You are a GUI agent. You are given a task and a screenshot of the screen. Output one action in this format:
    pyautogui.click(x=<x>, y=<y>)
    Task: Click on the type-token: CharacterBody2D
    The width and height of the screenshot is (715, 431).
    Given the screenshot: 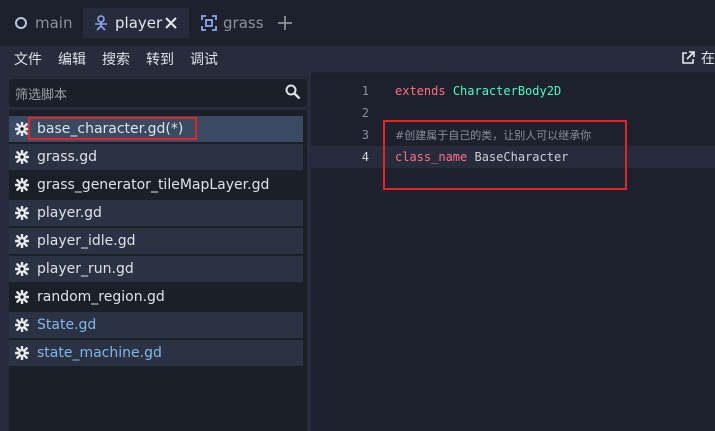 What is the action you would take?
    pyautogui.click(x=507, y=91)
    